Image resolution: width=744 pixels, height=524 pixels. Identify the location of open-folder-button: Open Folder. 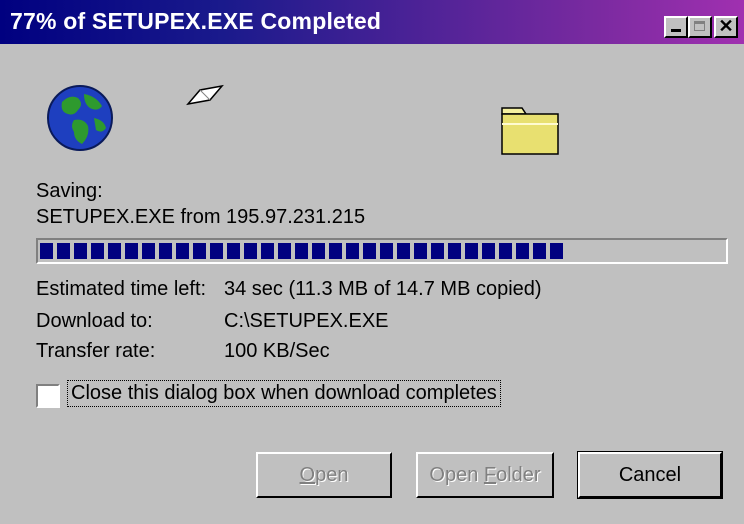
(485, 475).